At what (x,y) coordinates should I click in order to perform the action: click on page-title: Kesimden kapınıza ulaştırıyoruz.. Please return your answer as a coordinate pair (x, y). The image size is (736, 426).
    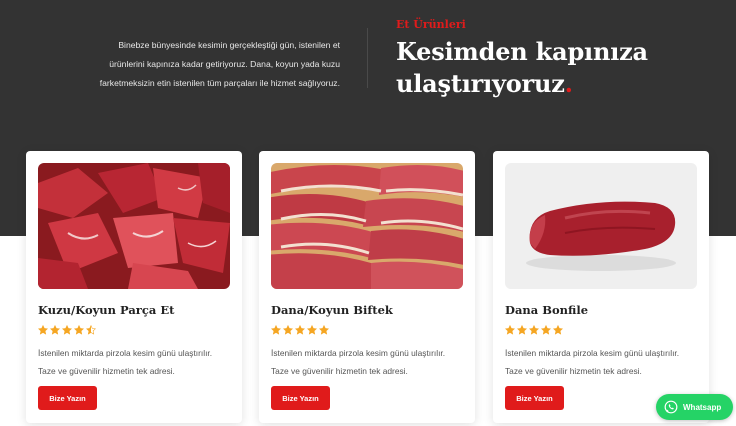
    Looking at the image, I should click on (561, 68).